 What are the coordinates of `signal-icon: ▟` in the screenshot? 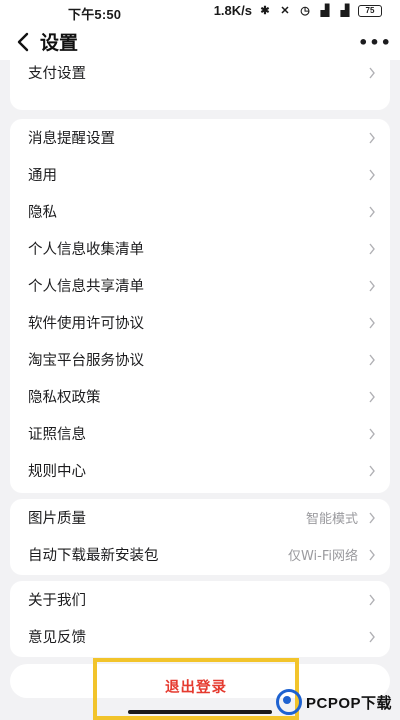 It's located at (325, 10).